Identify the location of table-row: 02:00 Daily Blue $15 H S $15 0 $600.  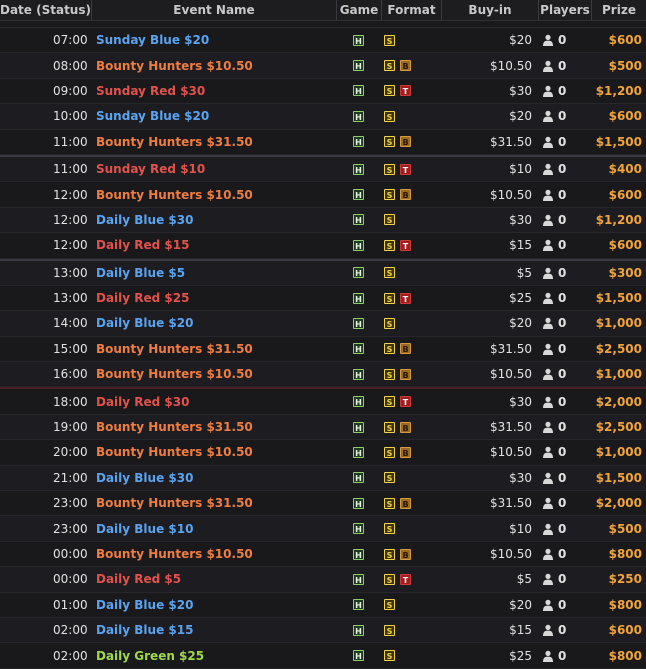
(323, 630).